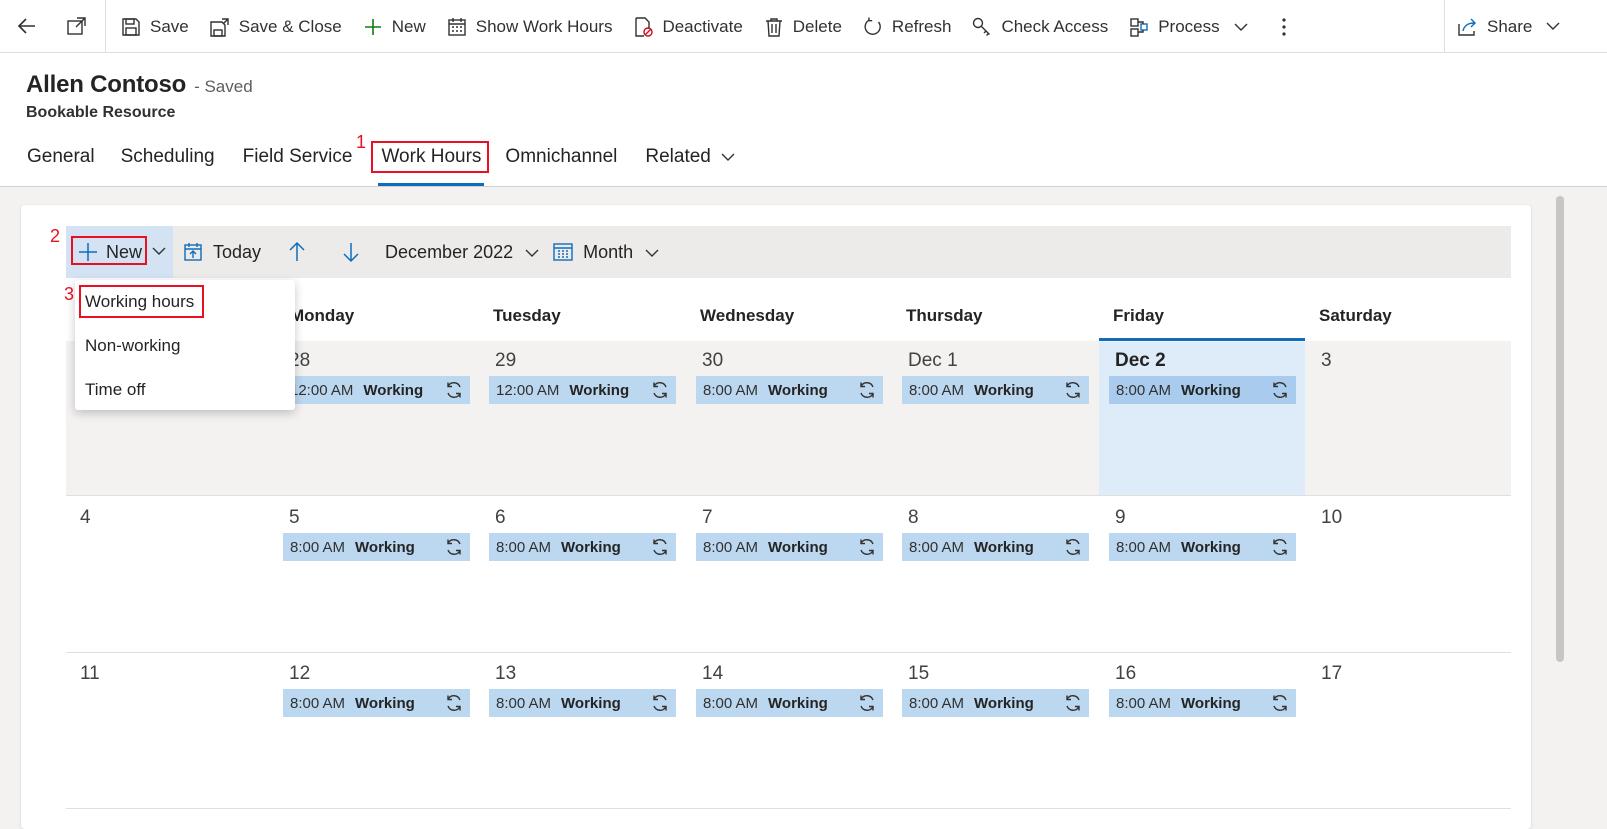  I want to click on share-button: Share, so click(1525, 26).